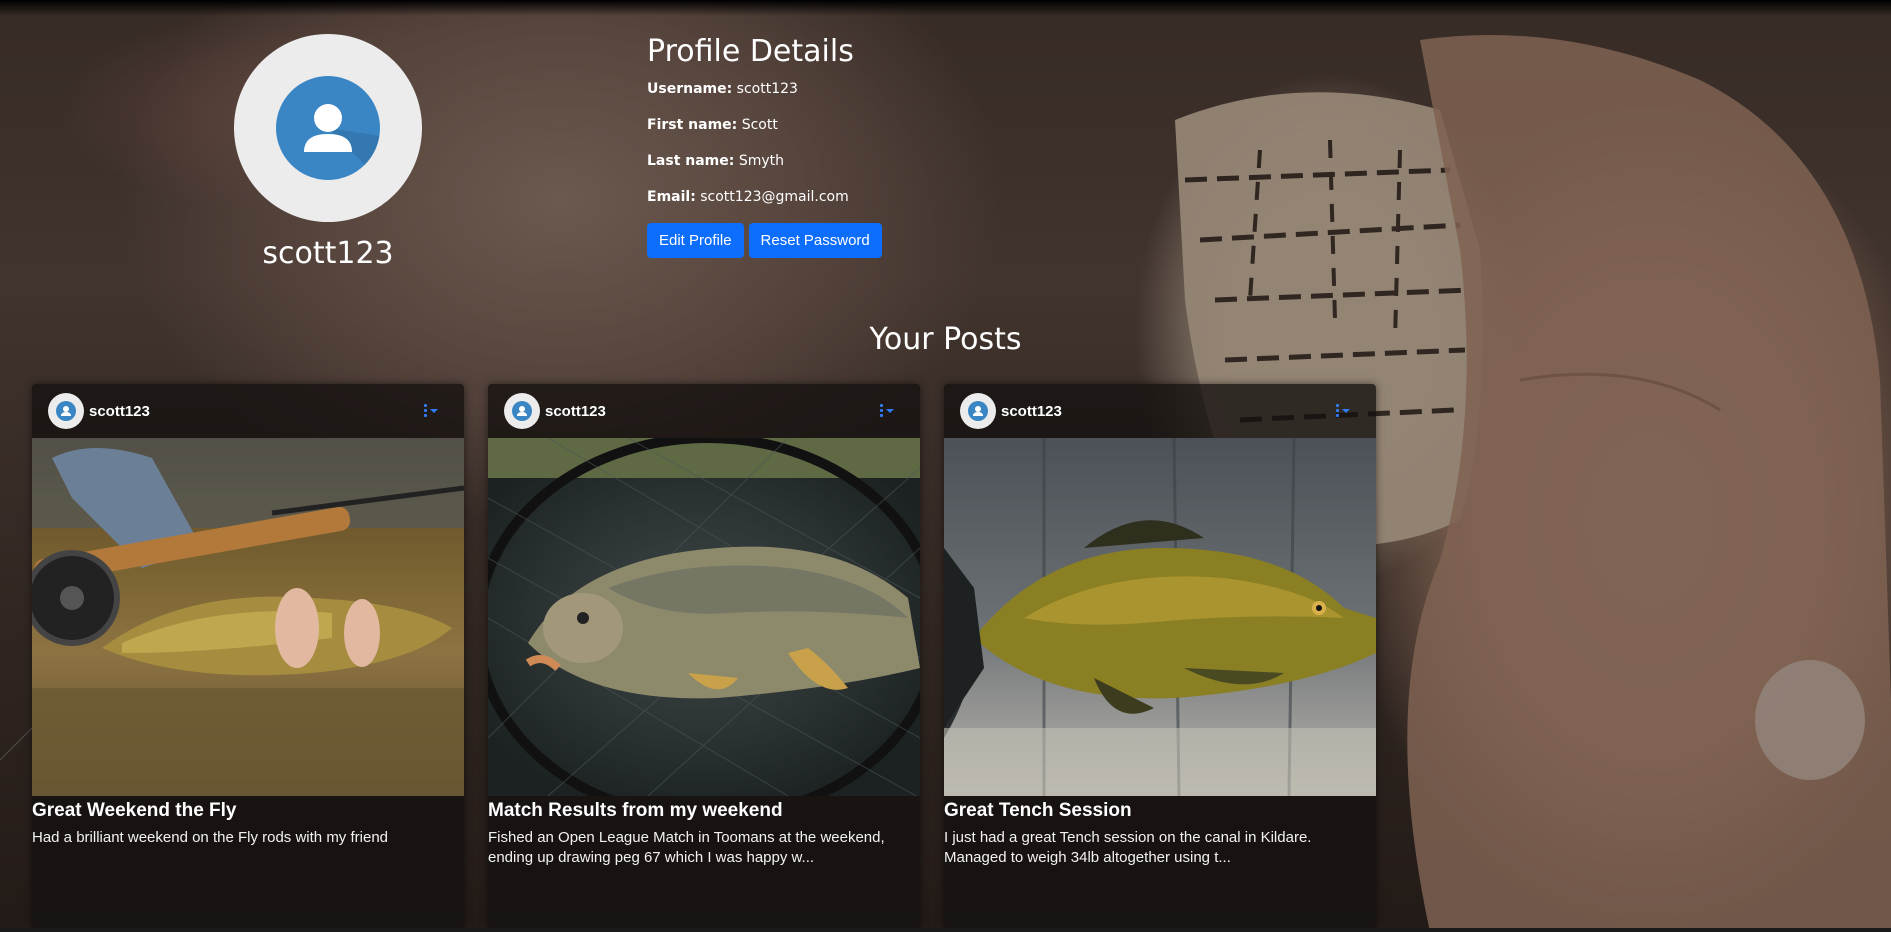 The height and width of the screenshot is (932, 1891). What do you see at coordinates (945, 930) in the screenshot?
I see `bottom-divider` at bounding box center [945, 930].